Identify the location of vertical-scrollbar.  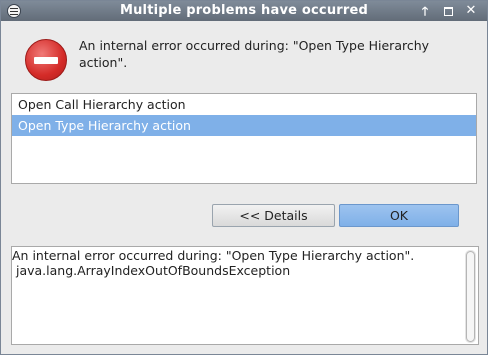
(470, 296).